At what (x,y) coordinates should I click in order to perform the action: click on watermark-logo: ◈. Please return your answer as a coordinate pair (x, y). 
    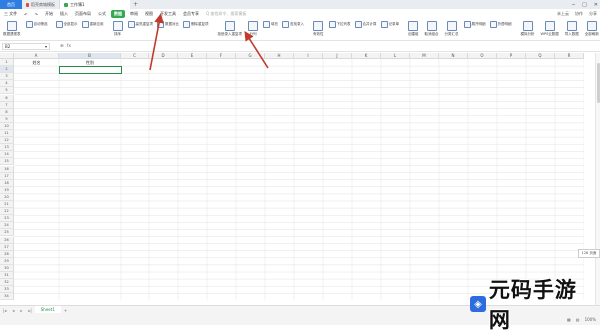
    Looking at the image, I should click on (478, 304).